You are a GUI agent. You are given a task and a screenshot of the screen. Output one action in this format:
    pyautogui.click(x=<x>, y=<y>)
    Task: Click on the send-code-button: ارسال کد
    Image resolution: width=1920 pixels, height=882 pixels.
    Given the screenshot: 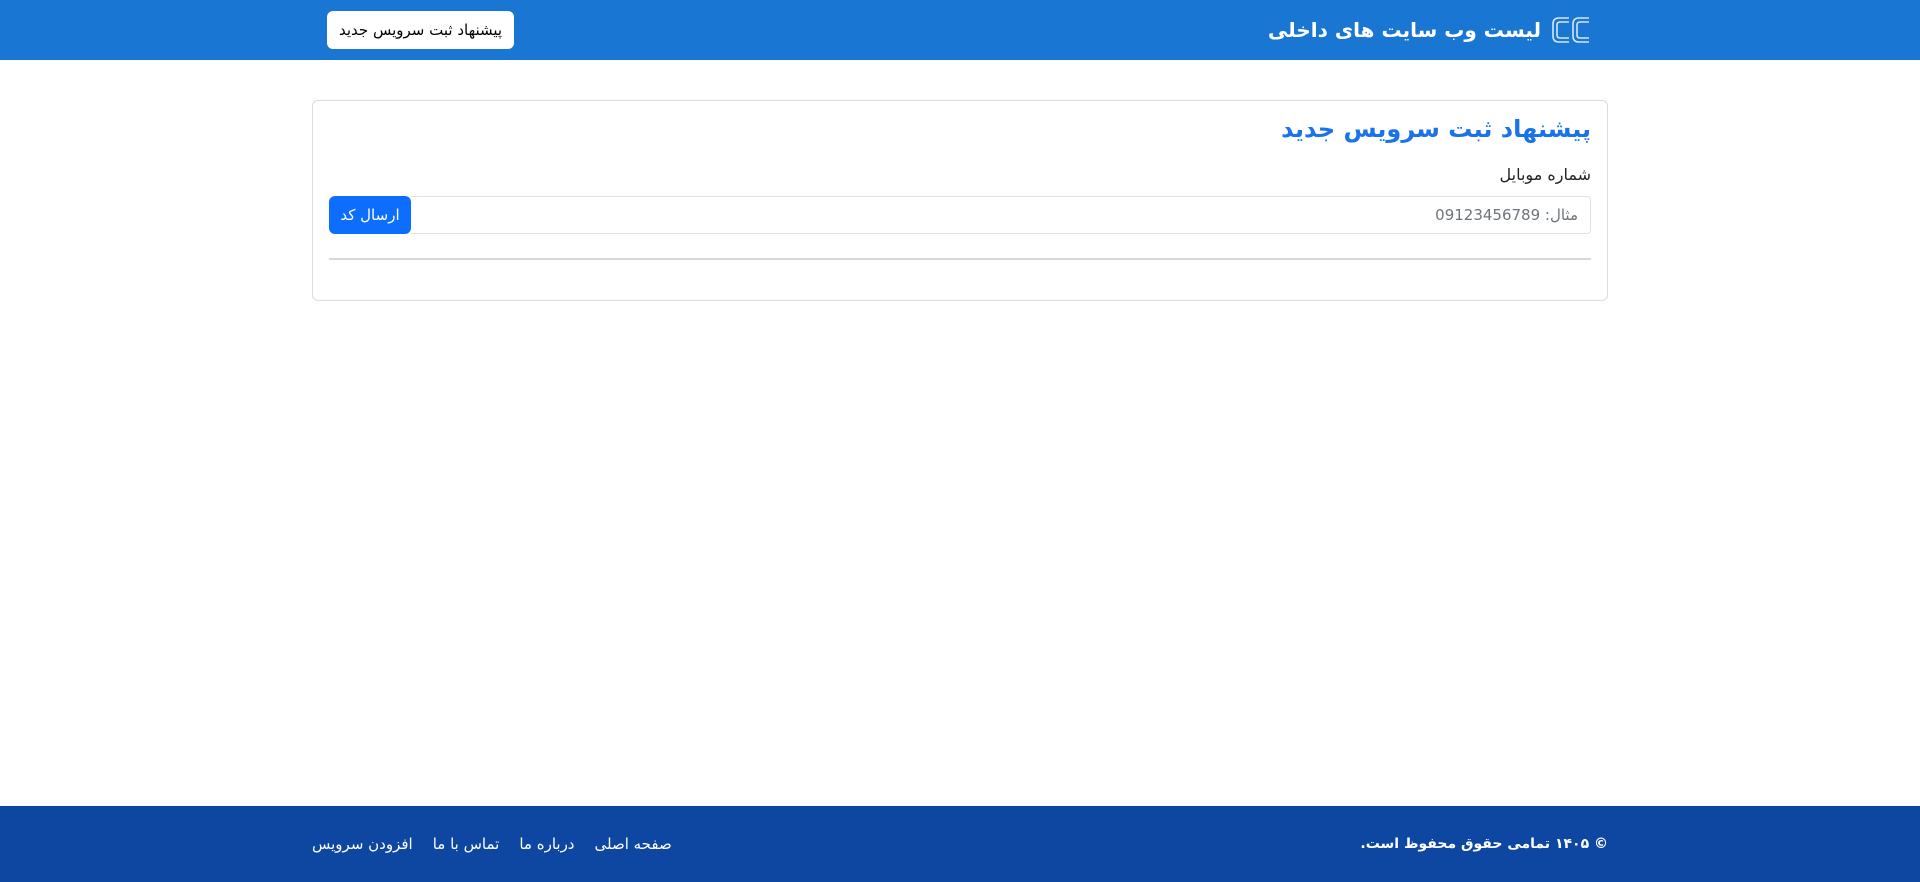 What is the action you would take?
    pyautogui.click(x=370, y=215)
    